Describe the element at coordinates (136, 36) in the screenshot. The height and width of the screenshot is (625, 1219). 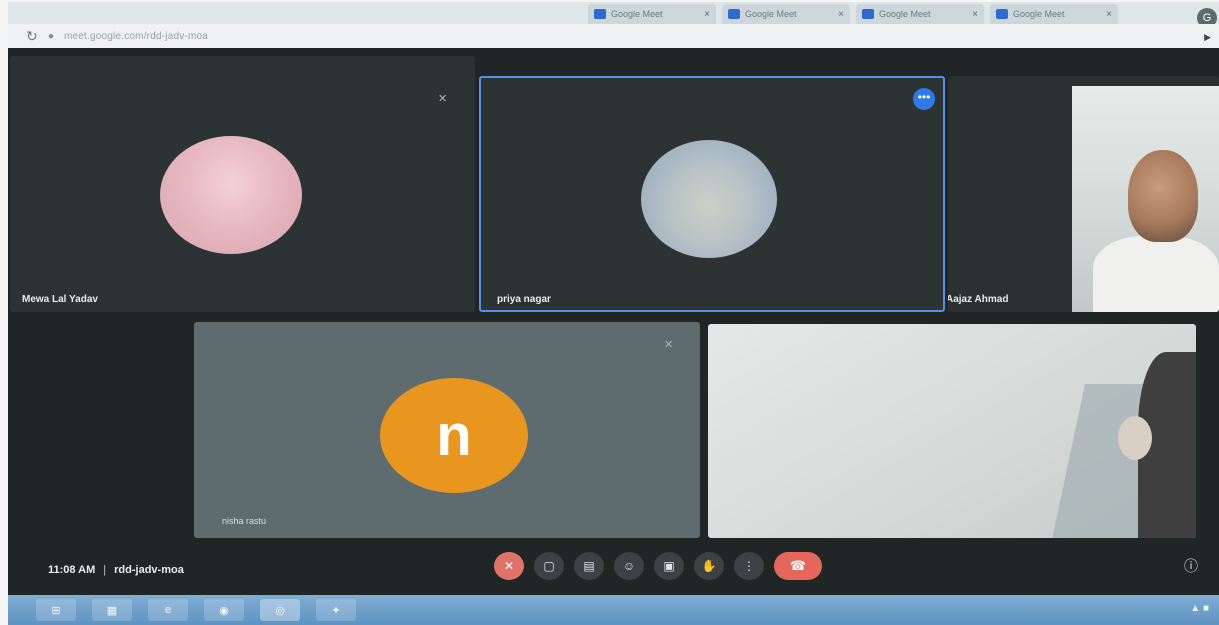
I see `url-text: meet.google.com/rdd-jadv-moa` at that location.